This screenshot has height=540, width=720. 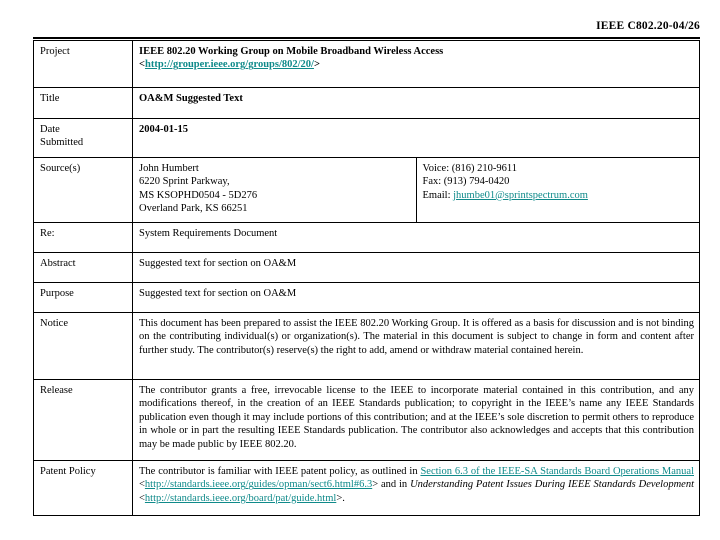 I want to click on source-voice: Voice: (816) 210-9611, so click(x=470, y=168).